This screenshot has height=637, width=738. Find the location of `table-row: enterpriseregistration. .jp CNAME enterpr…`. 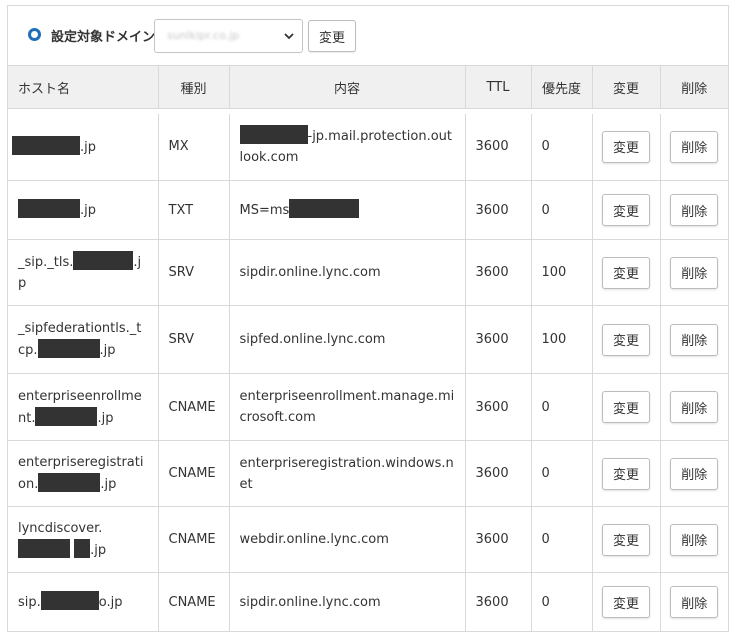

table-row: enterpriseregistration. .jp CNAME enterpr… is located at coordinates (368, 473).